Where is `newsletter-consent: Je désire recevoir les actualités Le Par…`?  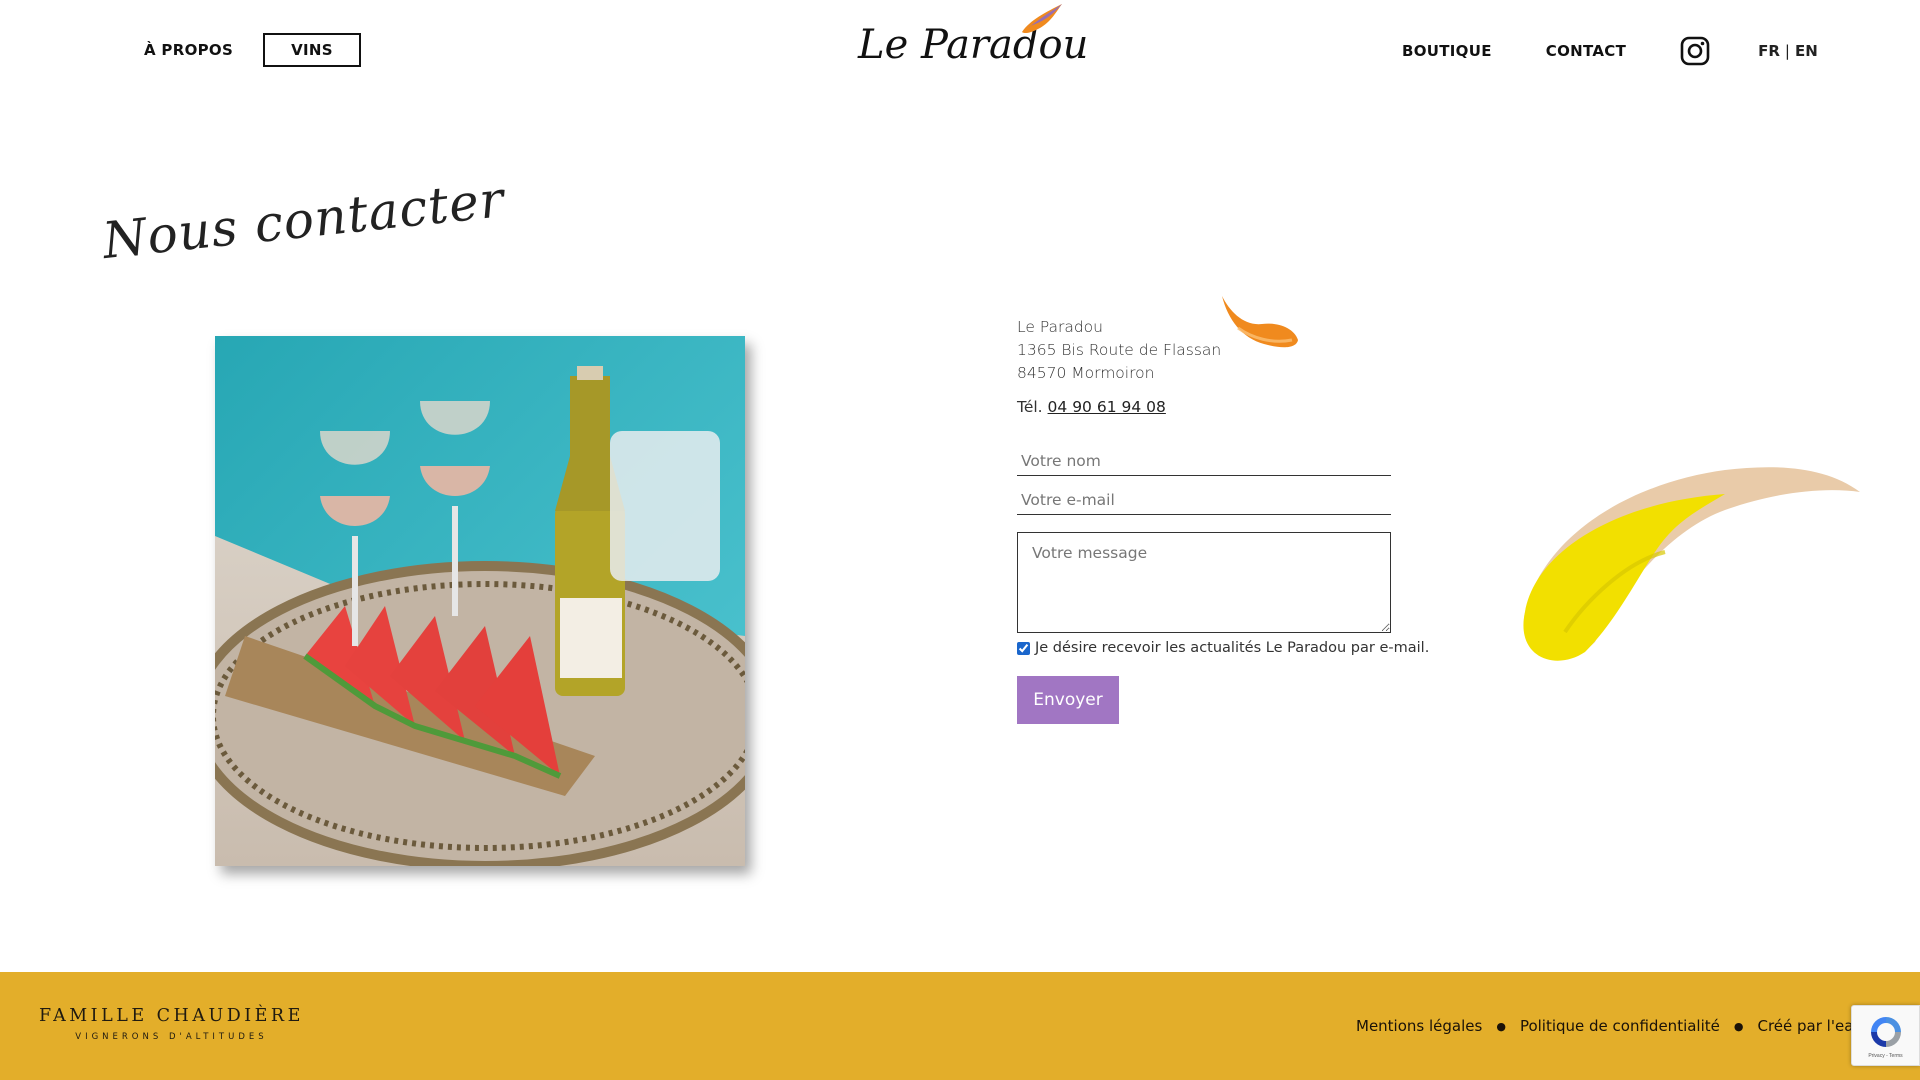
newsletter-consent: Je désire recevoir les actualités Le Par… is located at coordinates (1223, 648).